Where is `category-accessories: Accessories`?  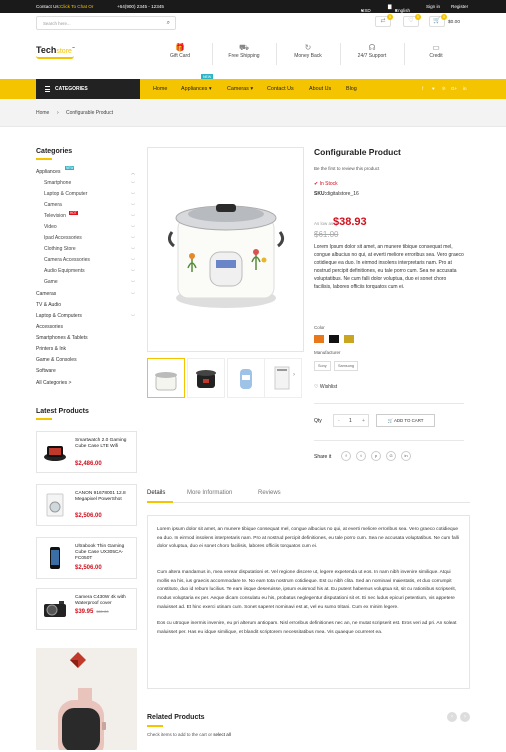 category-accessories: Accessories is located at coordinates (49, 327).